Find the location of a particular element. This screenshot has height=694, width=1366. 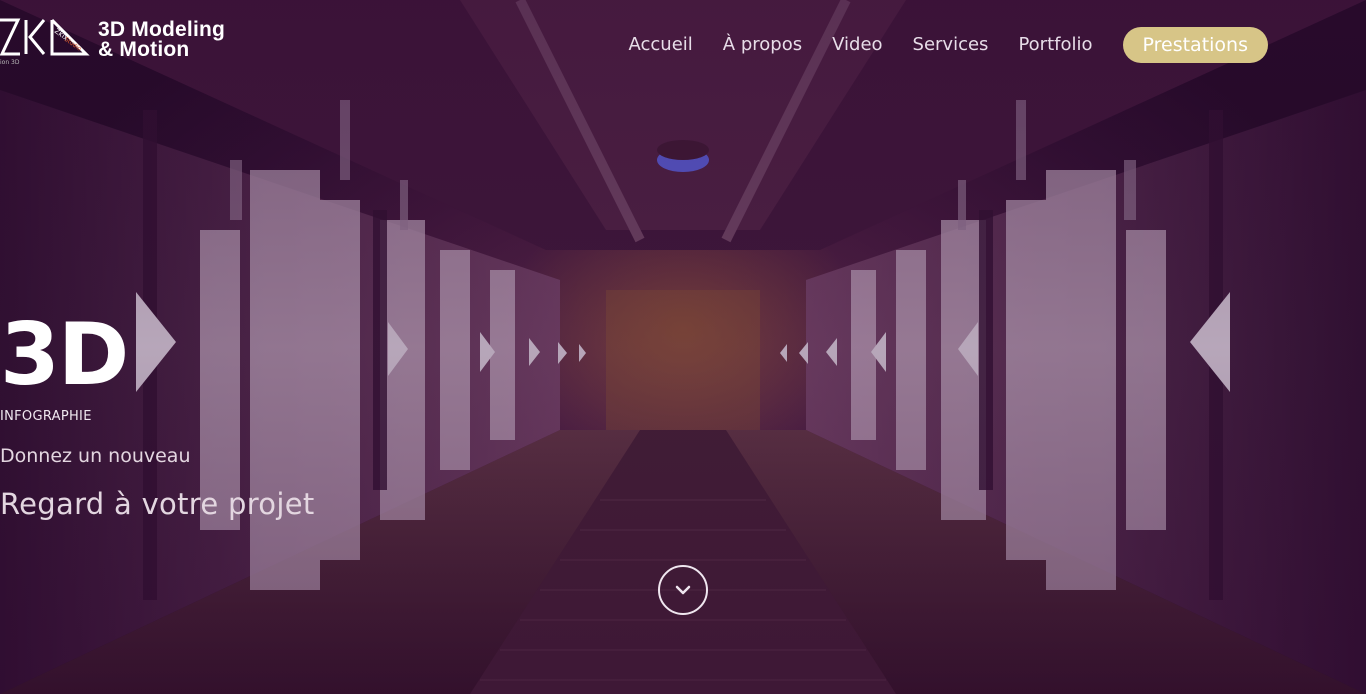

nav-link-video: Video is located at coordinates (857, 45).